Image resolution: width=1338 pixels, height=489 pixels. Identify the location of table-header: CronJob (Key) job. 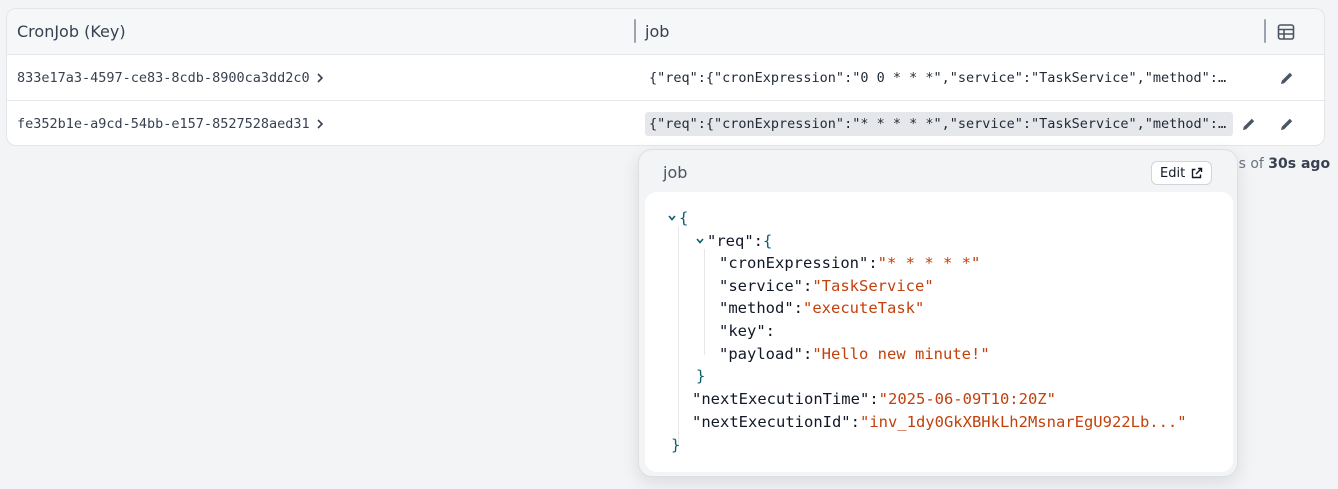
(665, 32).